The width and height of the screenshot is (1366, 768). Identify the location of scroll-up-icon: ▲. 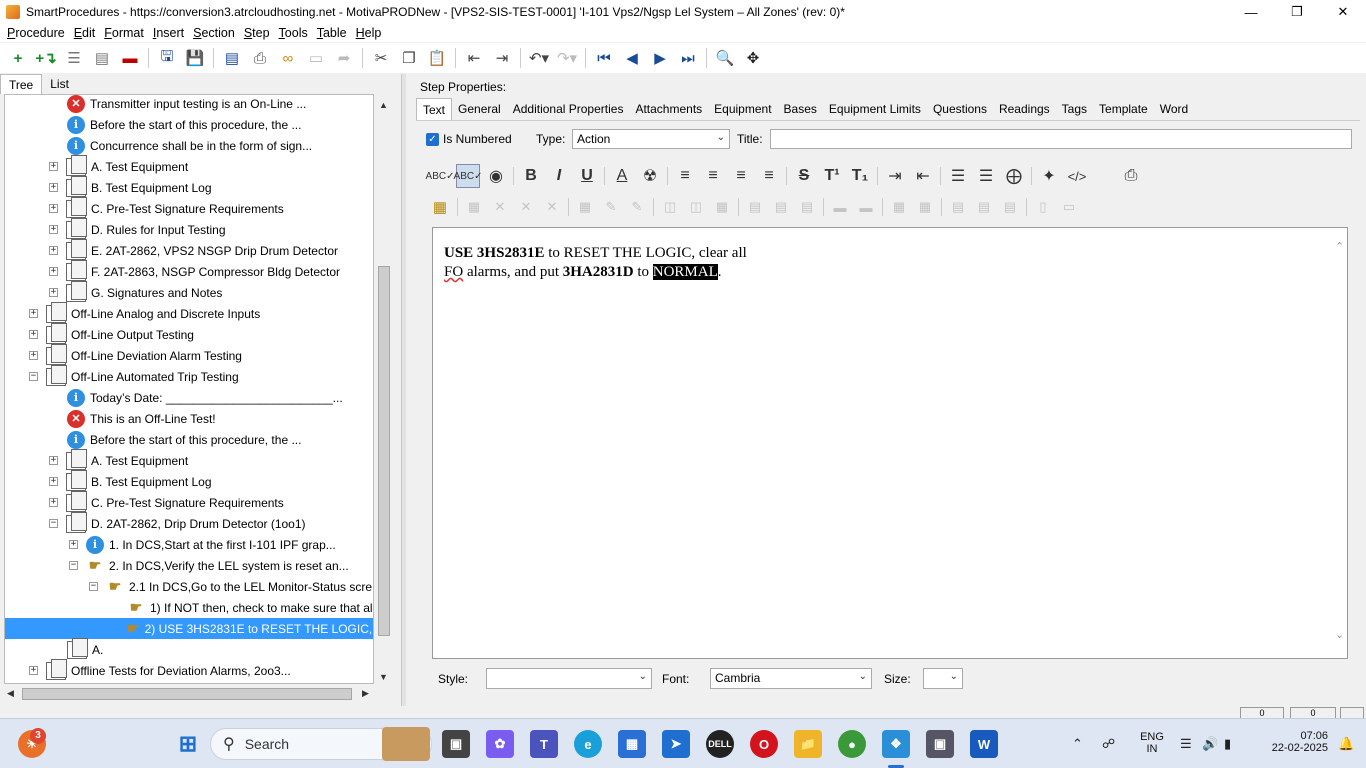
(383, 105).